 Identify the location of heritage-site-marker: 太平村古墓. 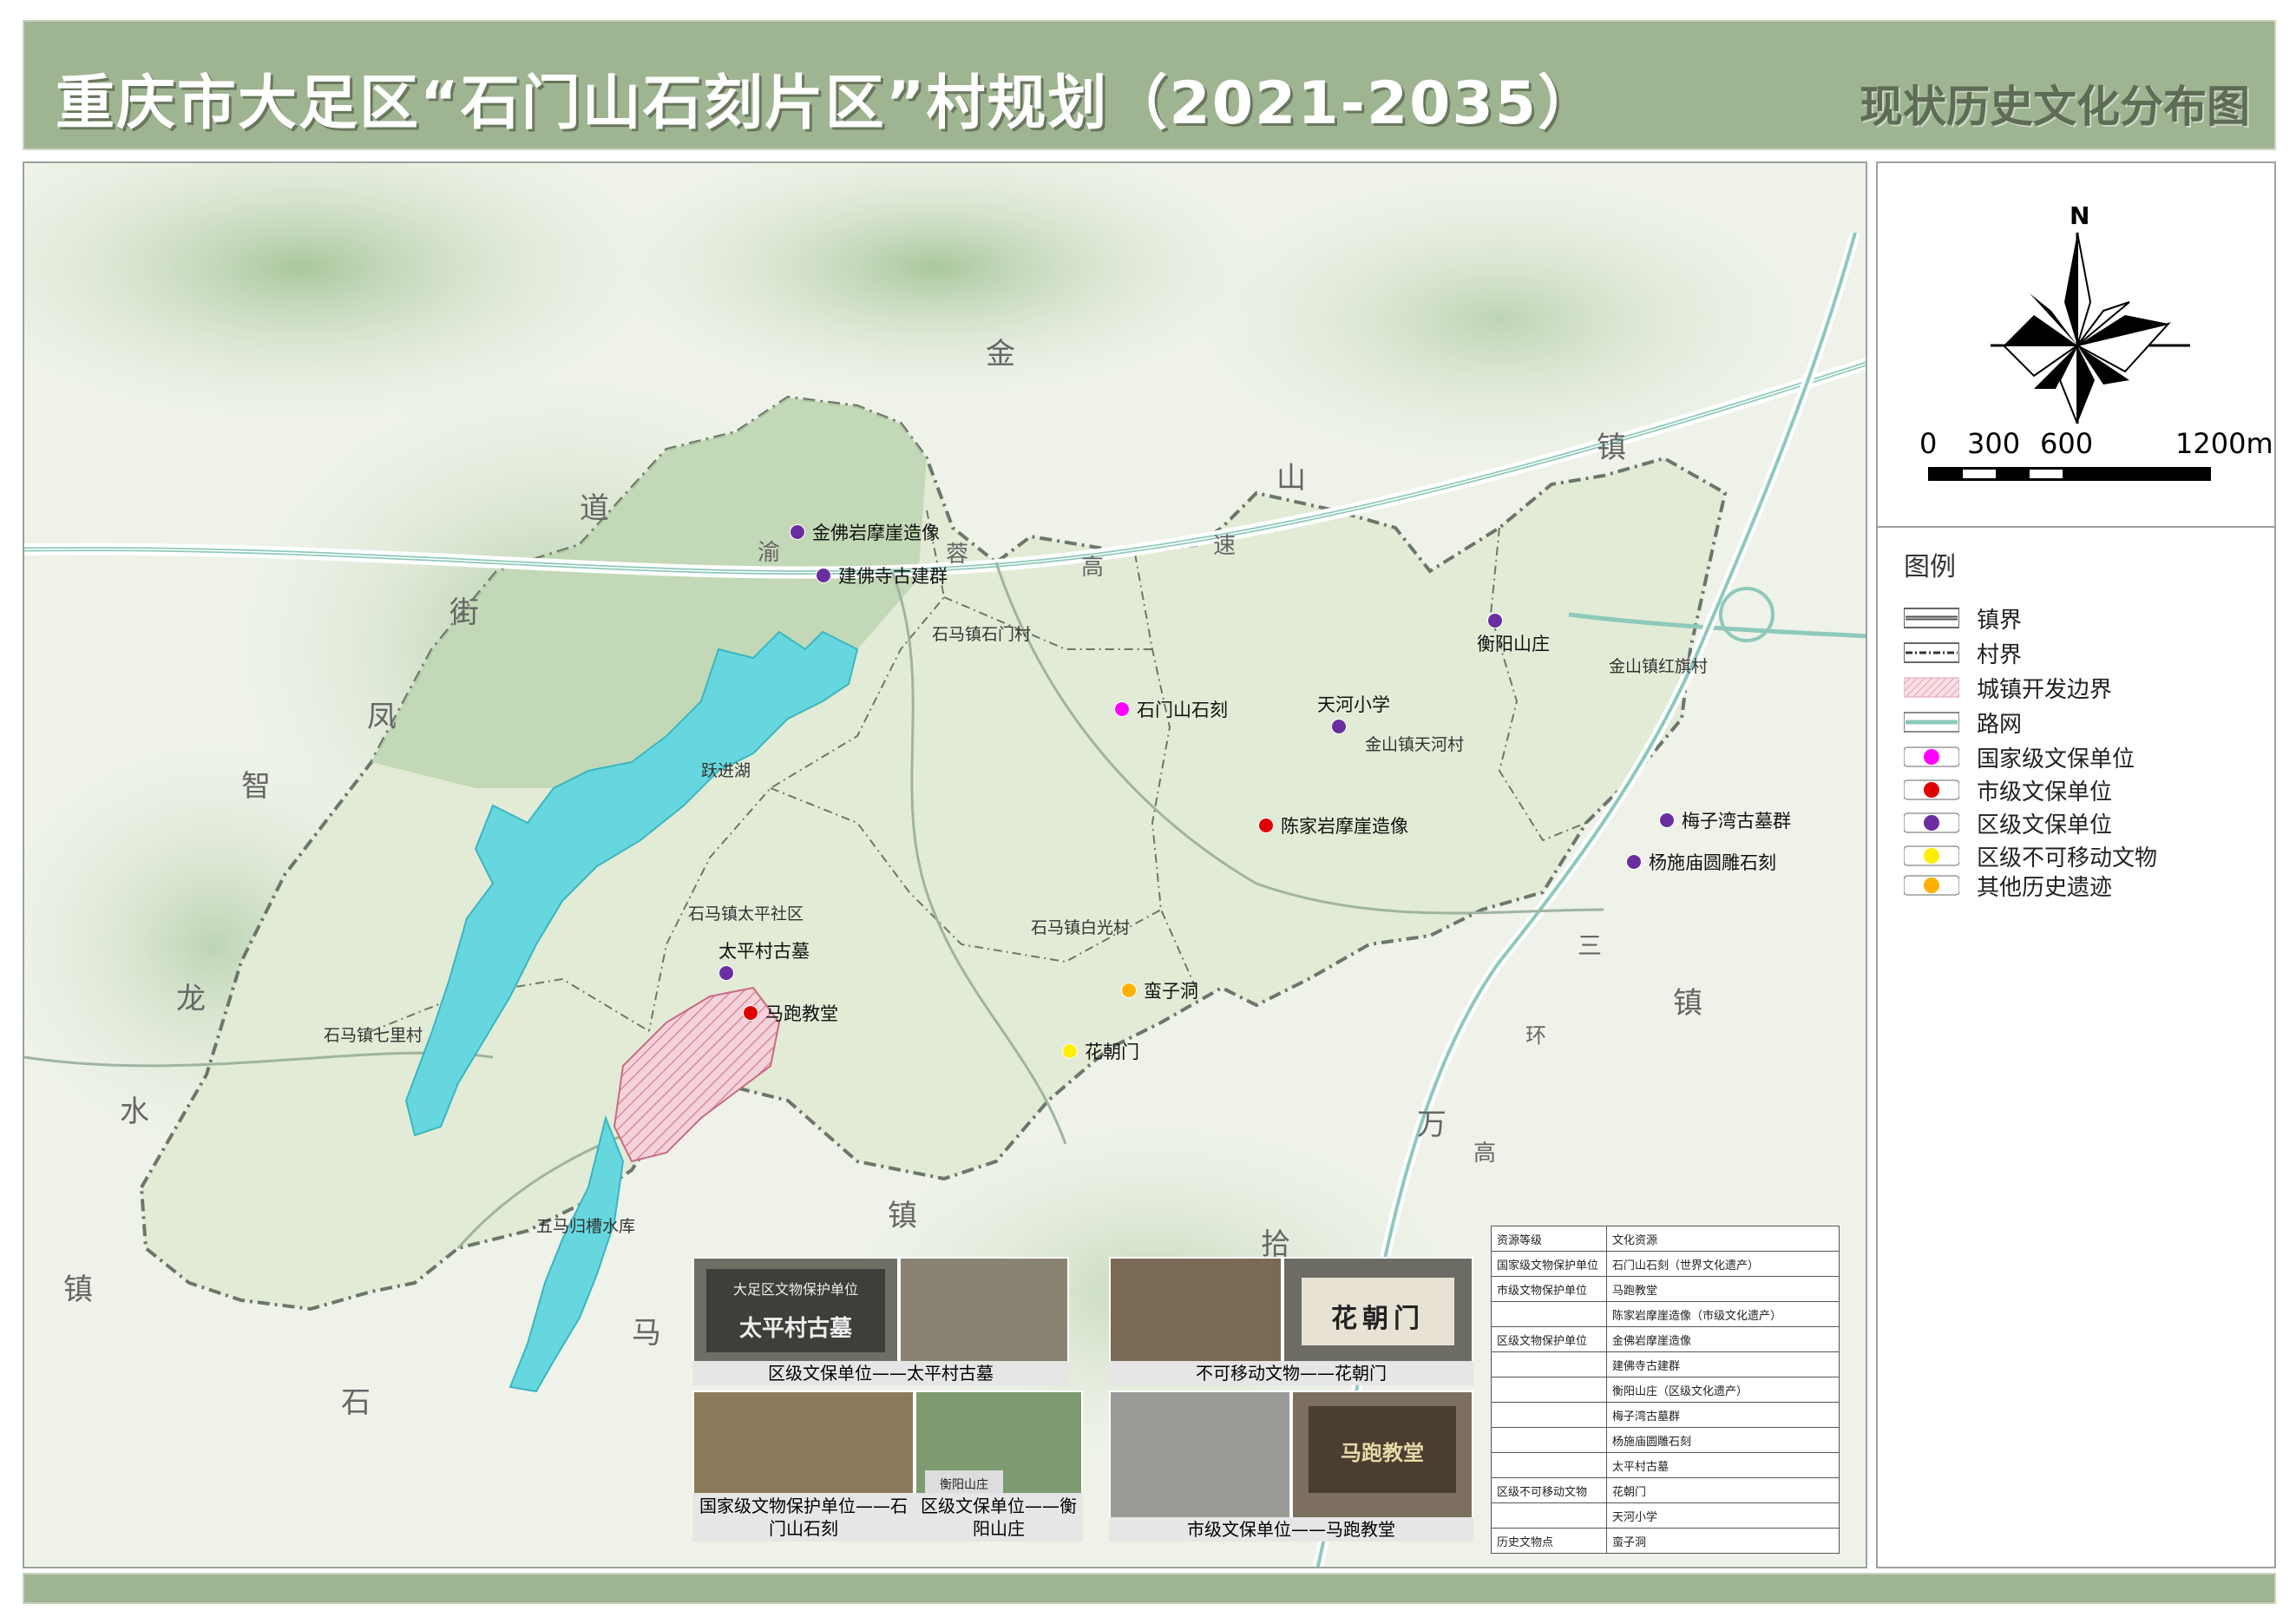
(764, 959).